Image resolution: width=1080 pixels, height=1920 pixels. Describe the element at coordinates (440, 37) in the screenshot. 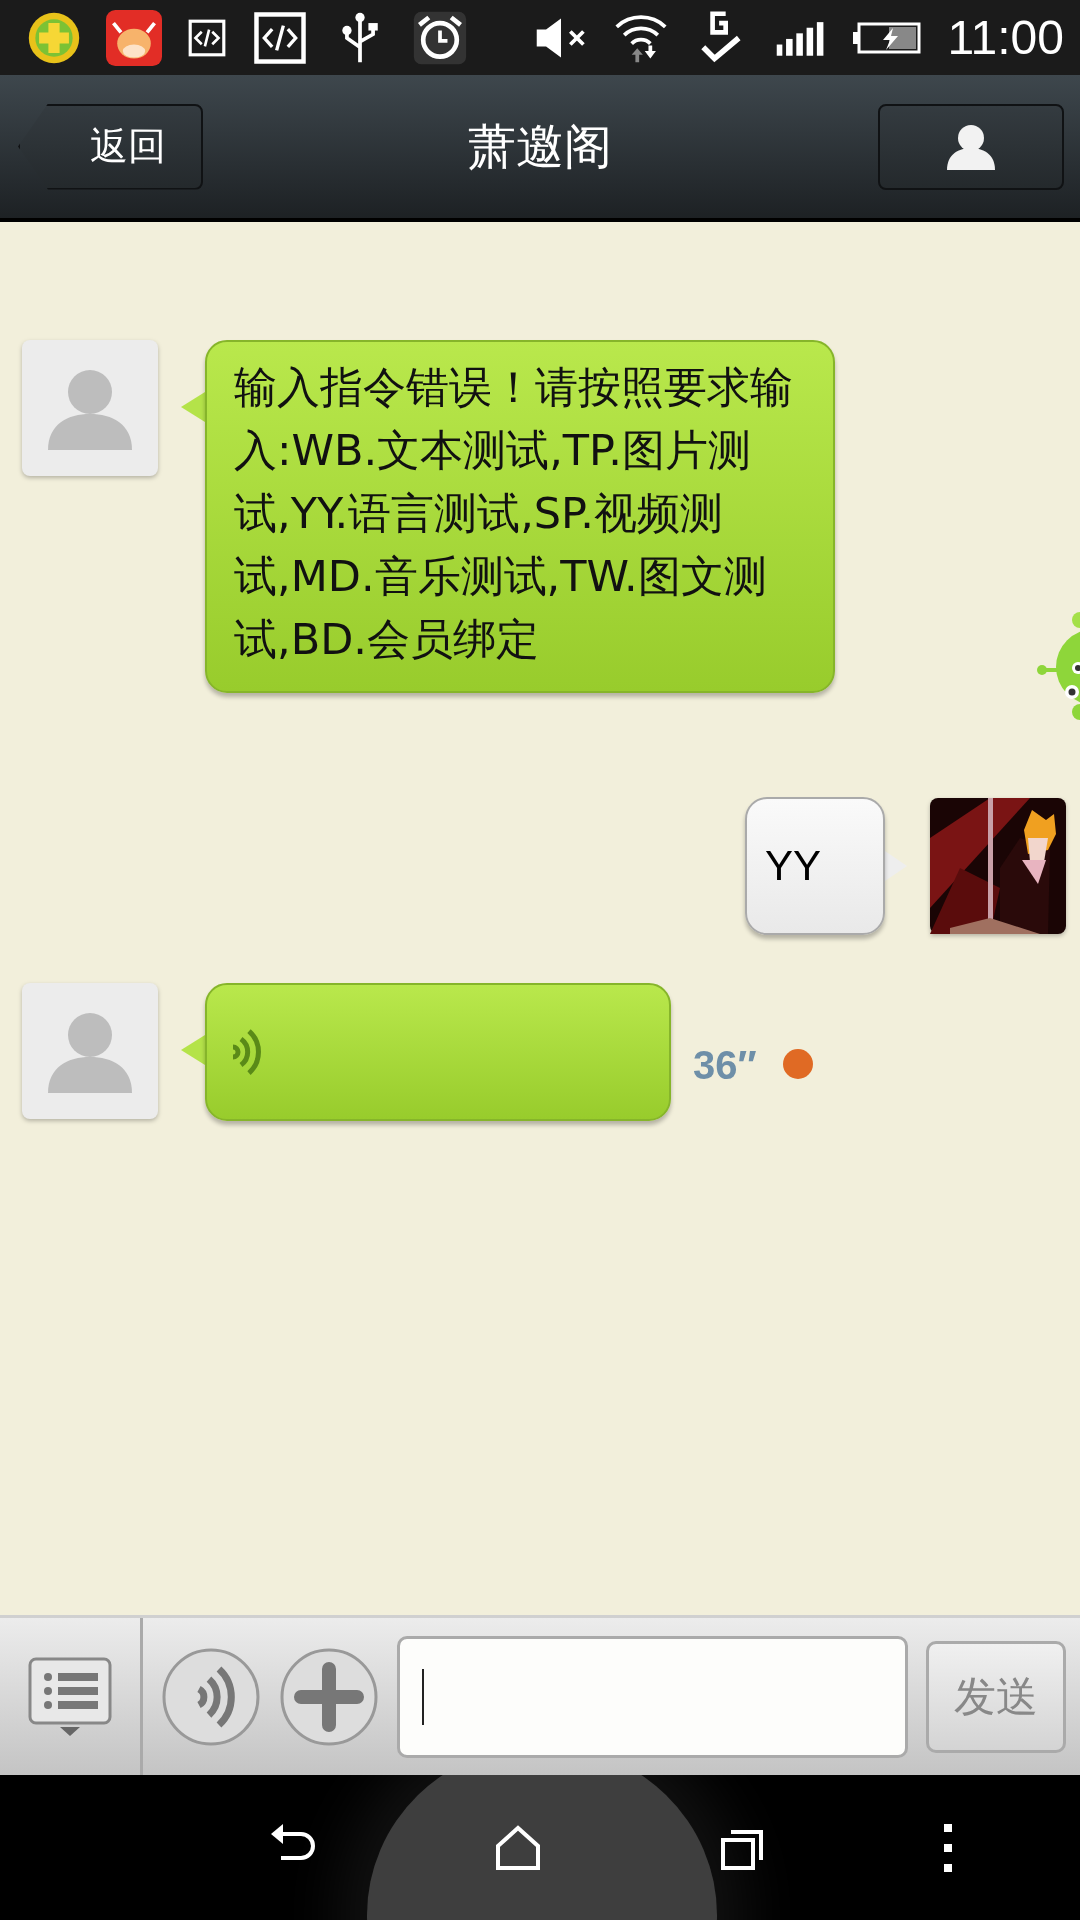

I see `alarm-icon` at that location.